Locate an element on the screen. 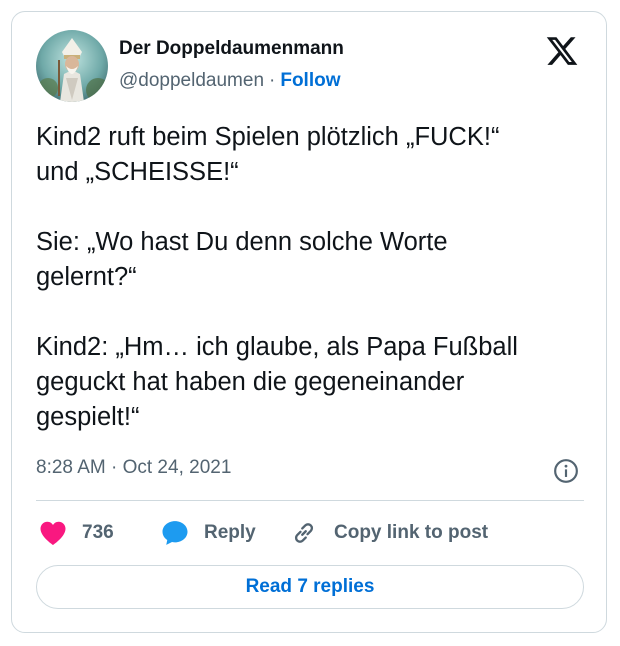  avatar-image is located at coordinates (72, 66).